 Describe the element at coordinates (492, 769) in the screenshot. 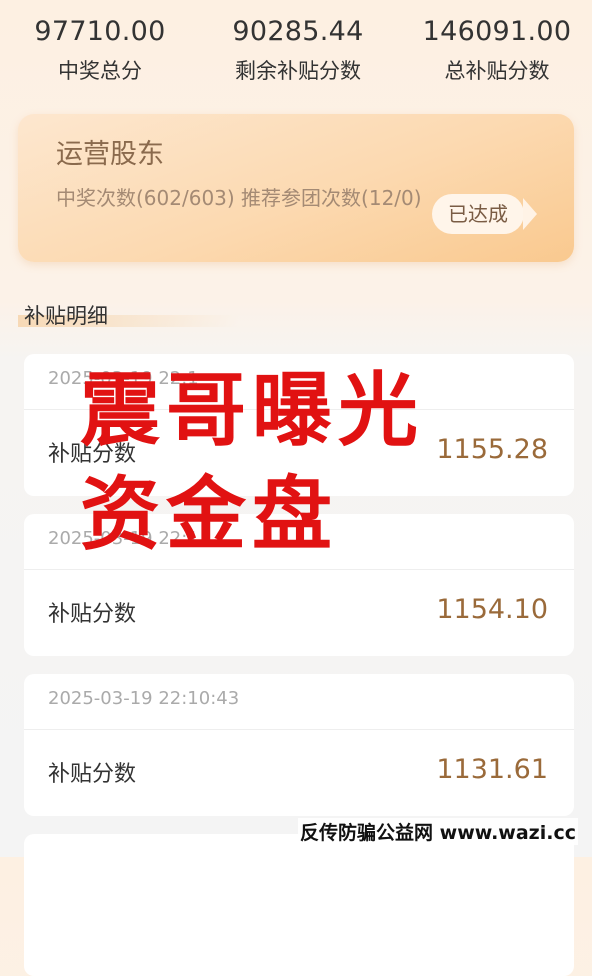

I see `record-value: 1131.61` at that location.